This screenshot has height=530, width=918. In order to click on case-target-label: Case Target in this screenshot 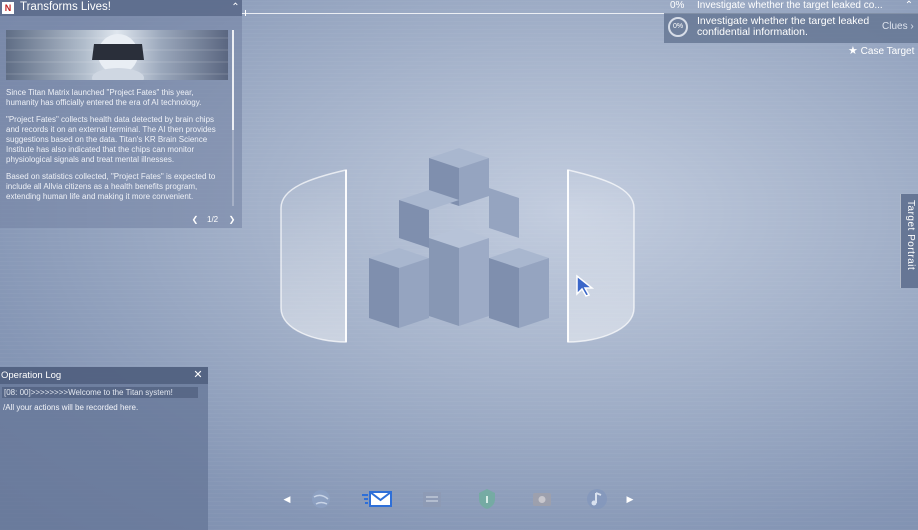, I will do `click(887, 51)`.